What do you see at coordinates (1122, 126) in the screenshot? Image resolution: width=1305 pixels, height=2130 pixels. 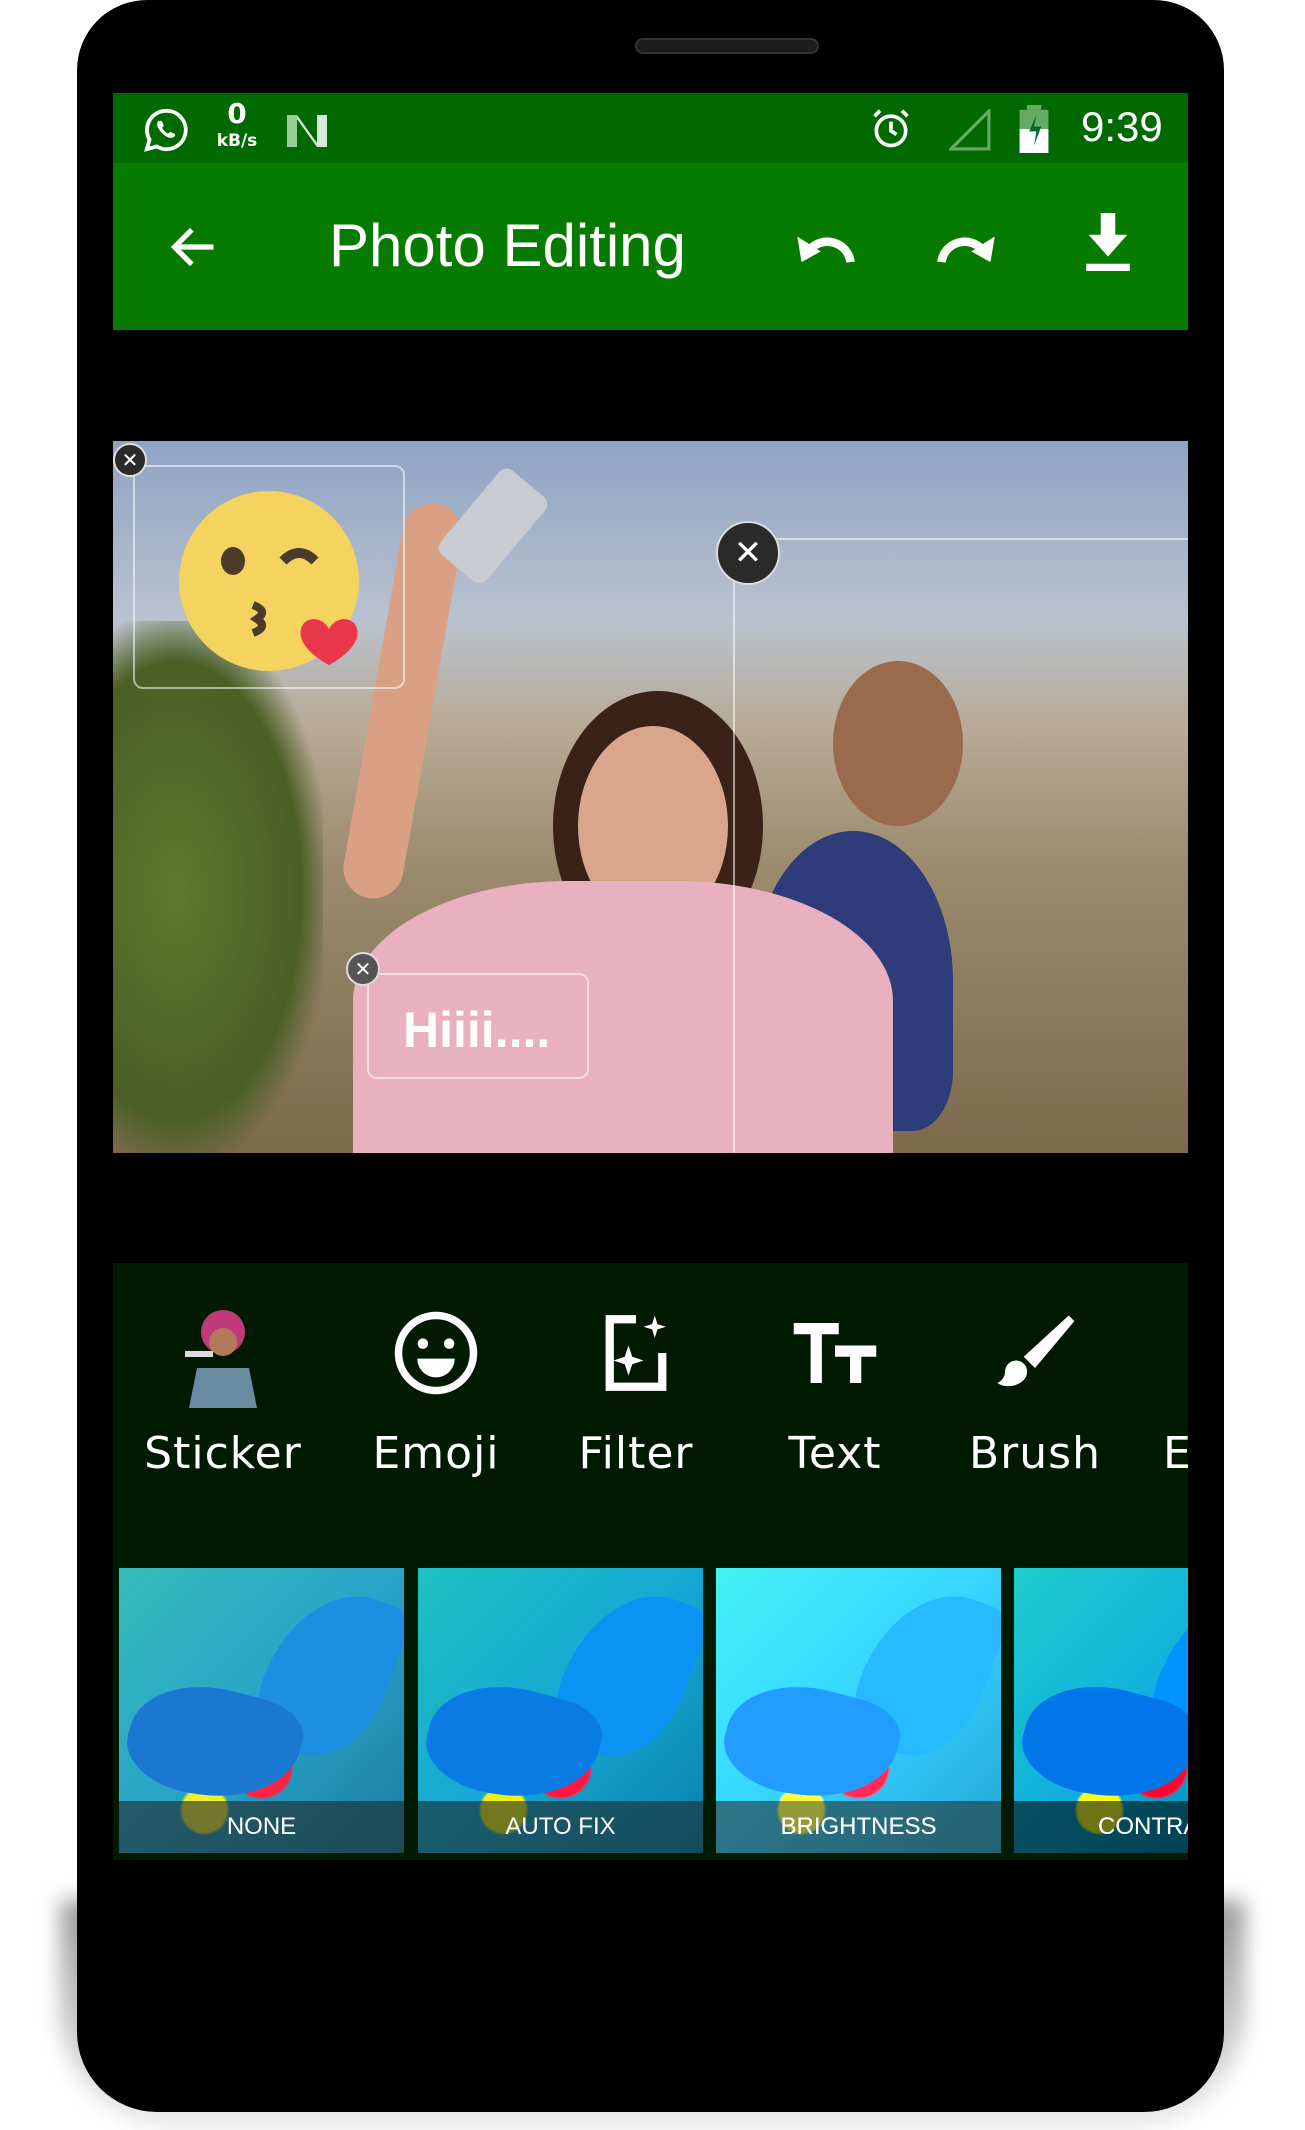 I see `clock: 9:39` at bounding box center [1122, 126].